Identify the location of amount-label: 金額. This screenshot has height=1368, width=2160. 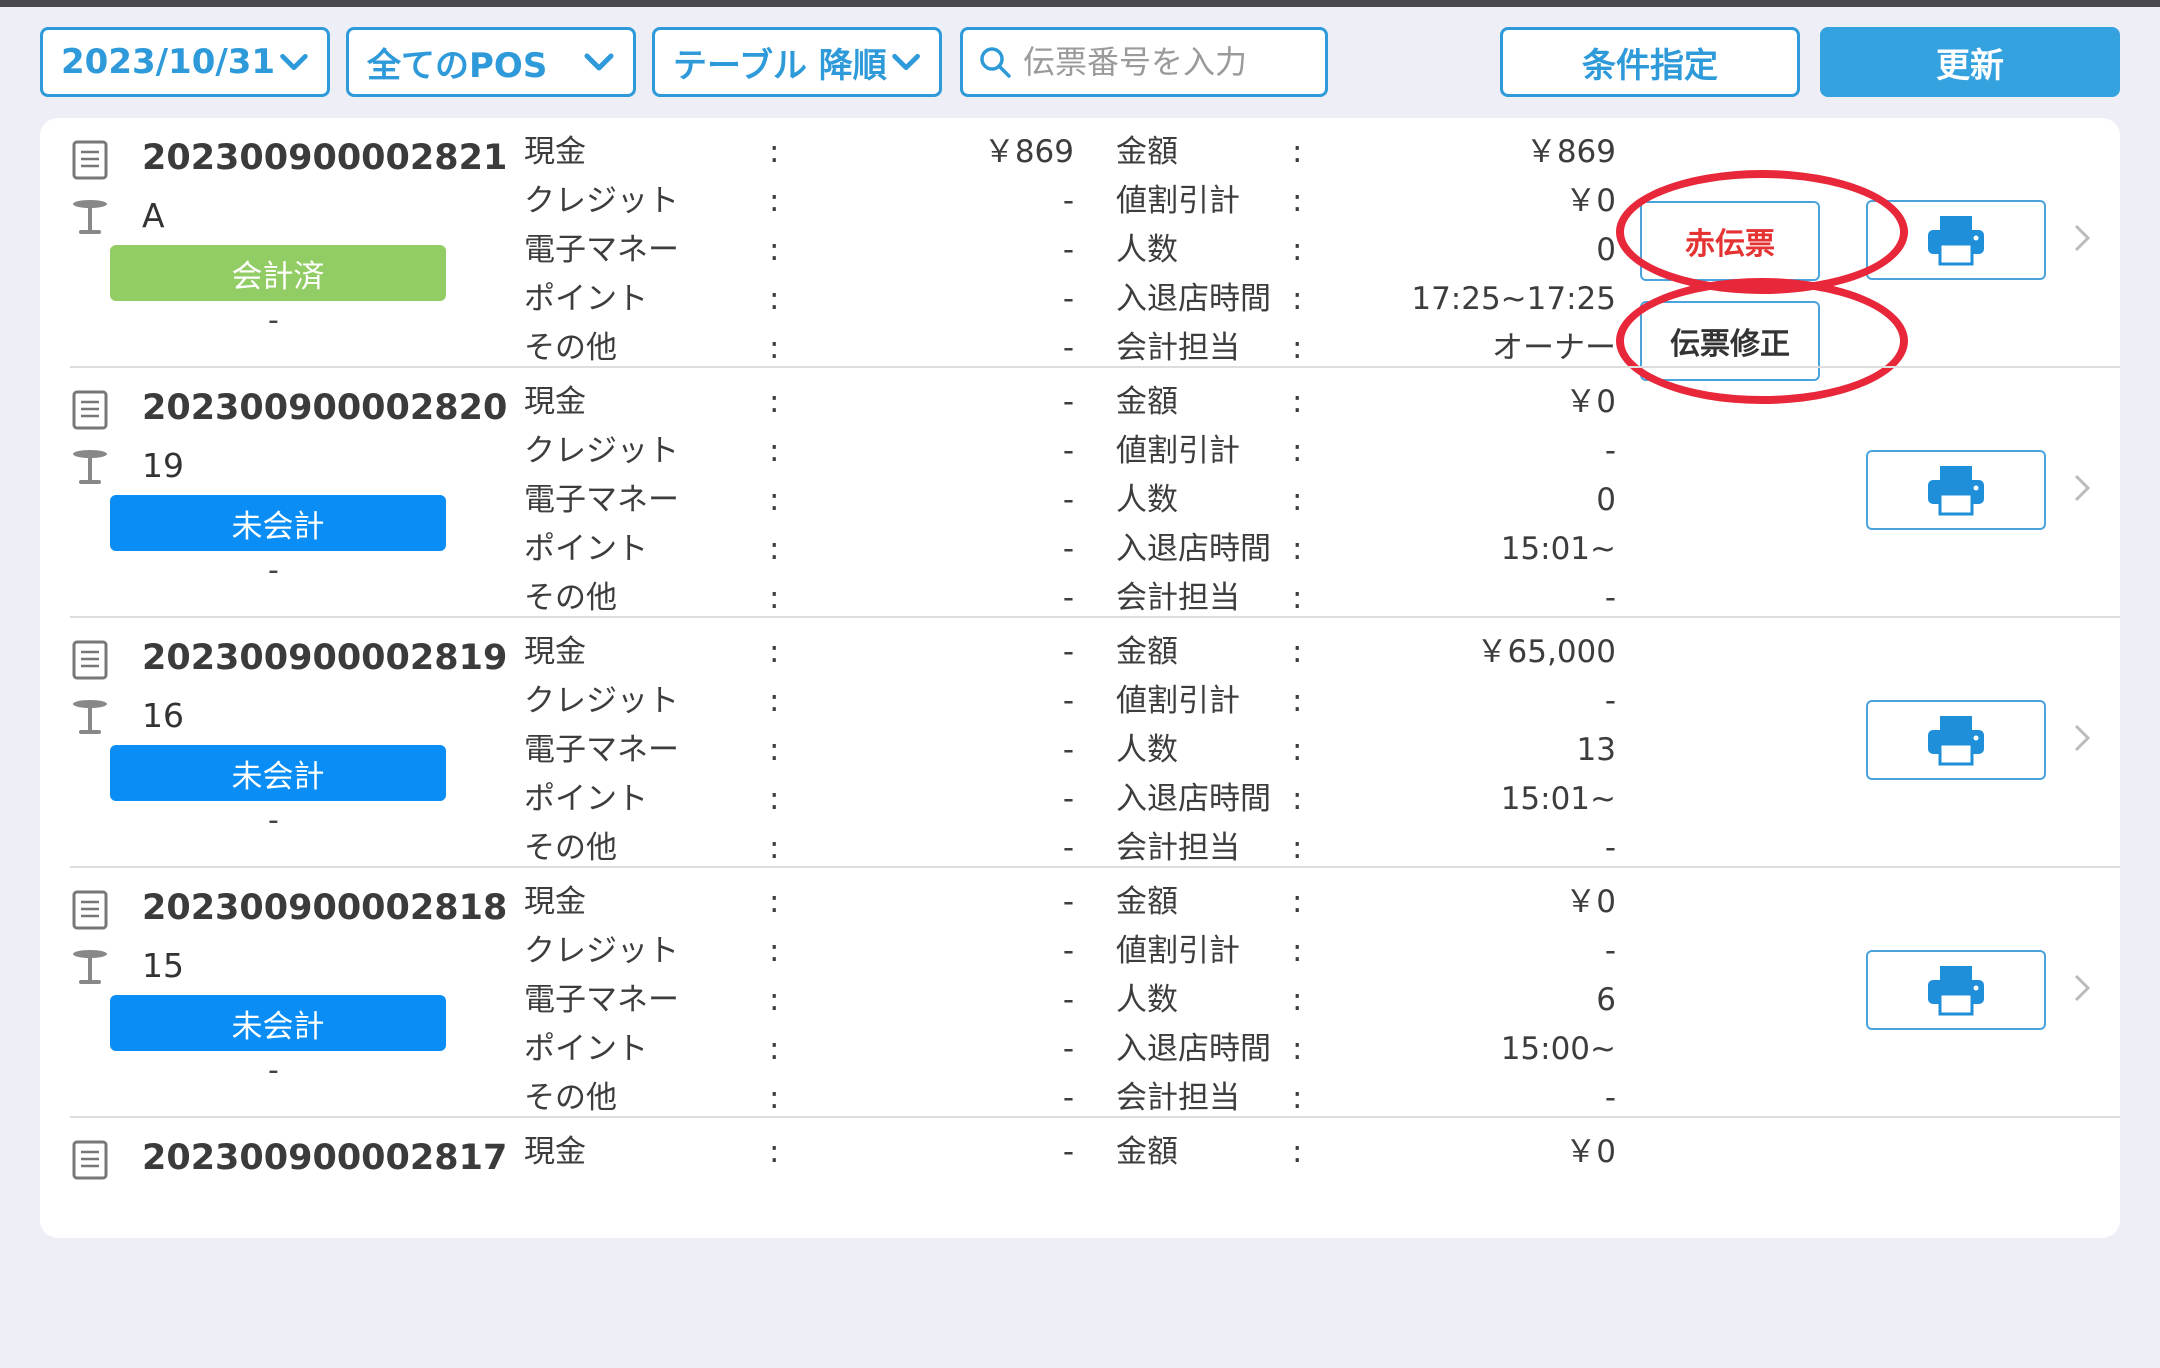
(1147, 402).